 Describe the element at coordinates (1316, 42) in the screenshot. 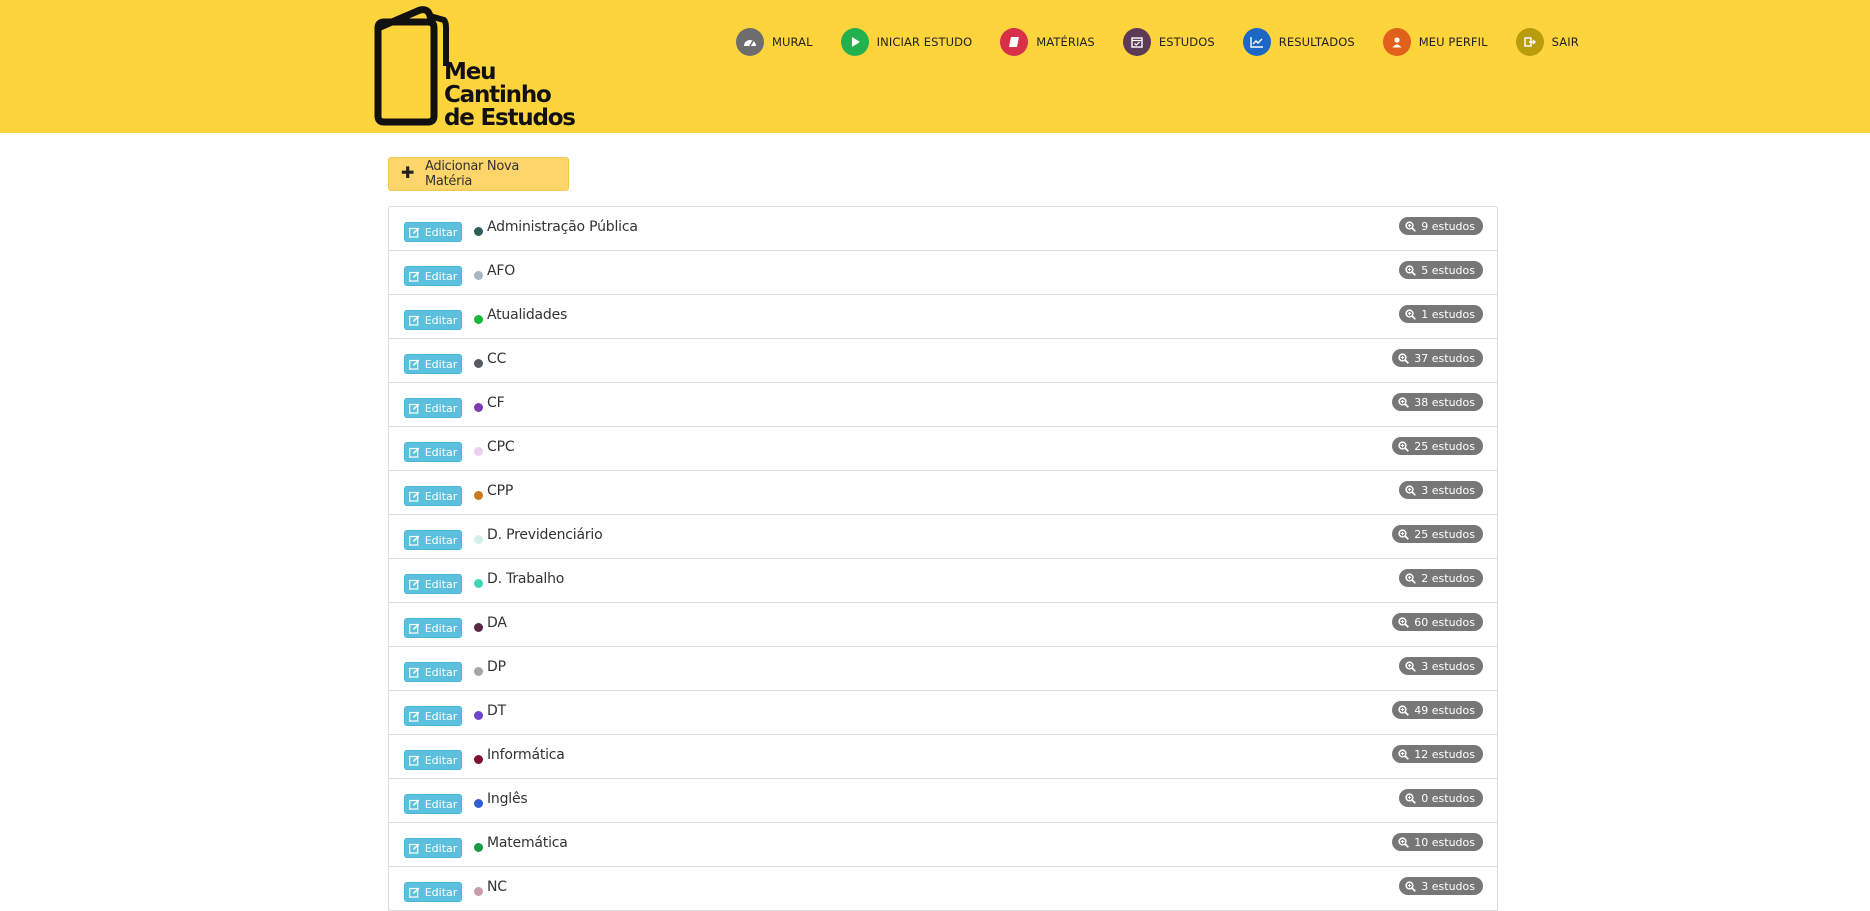

I see `nav-label: RESULTADOS` at that location.